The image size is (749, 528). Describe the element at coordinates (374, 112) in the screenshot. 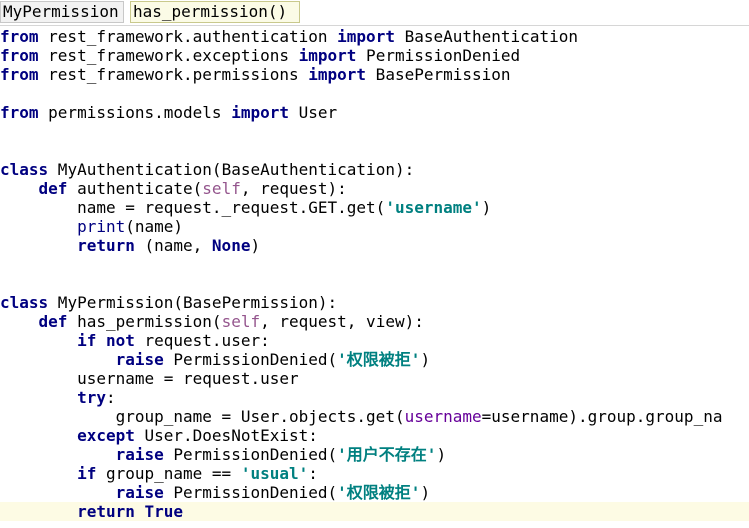

I see `code-line: from permissions.models import User` at that location.